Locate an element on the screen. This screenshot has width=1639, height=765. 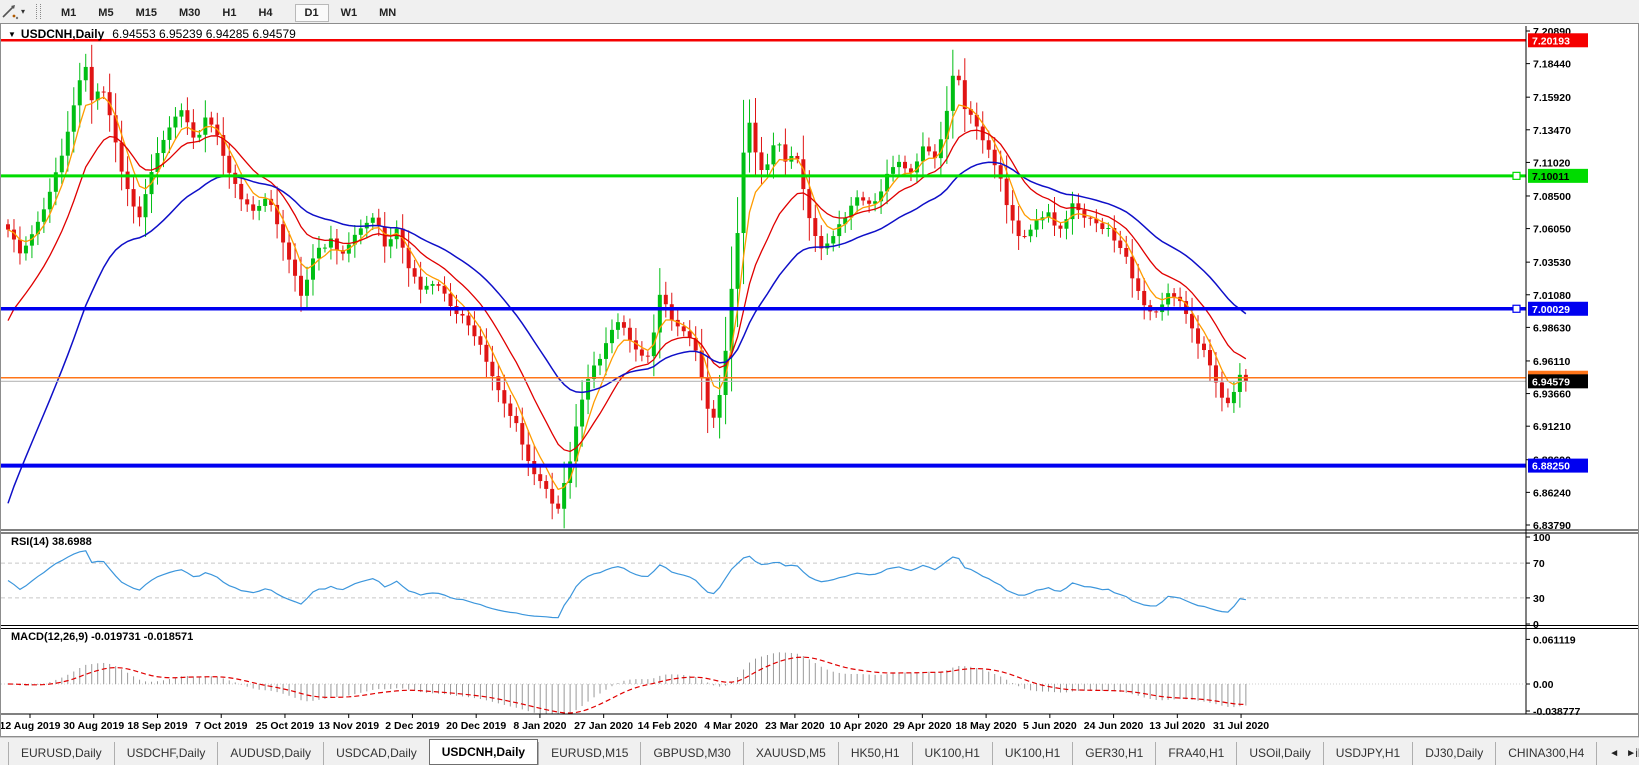
svg-text: 14 Feb 2020 is located at coordinates (668, 726).